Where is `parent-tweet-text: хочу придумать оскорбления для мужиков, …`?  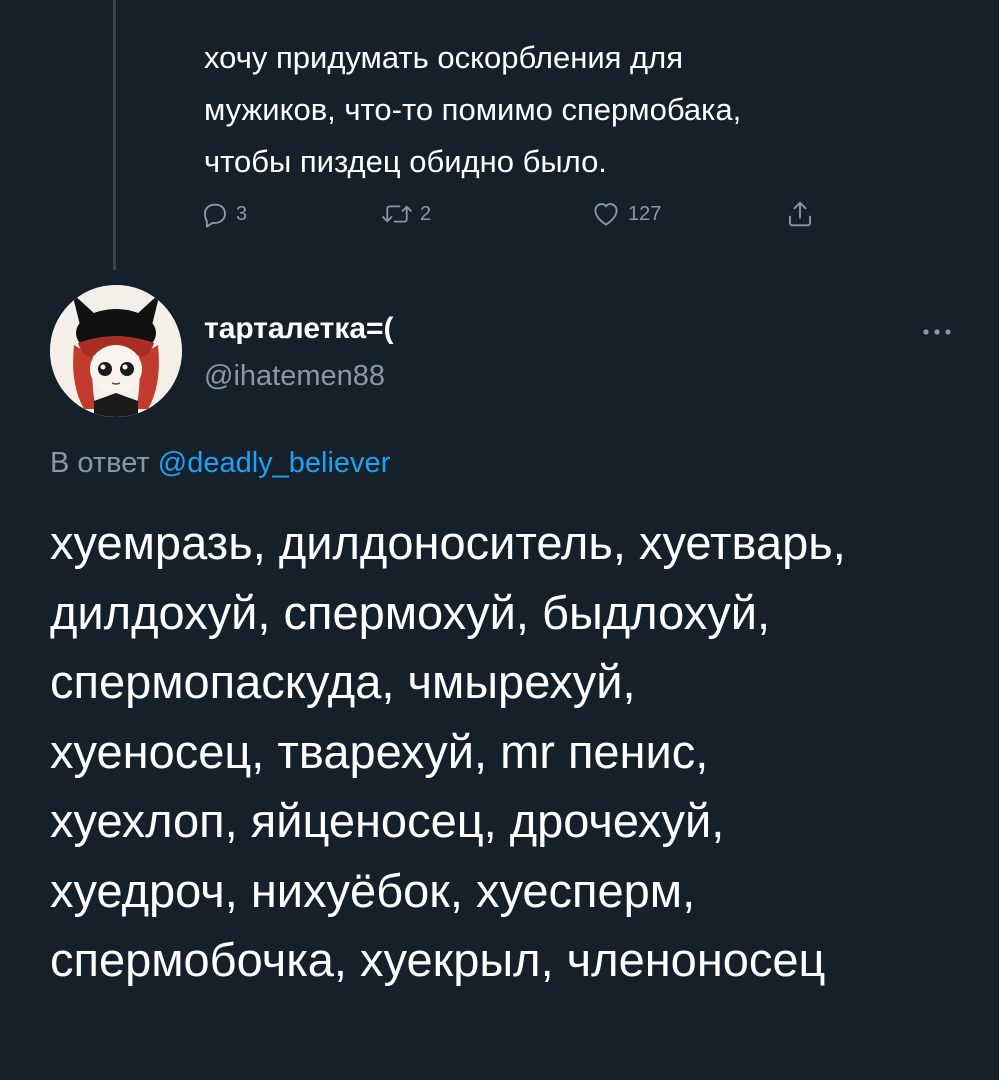 parent-tweet-text: хочу придумать оскорбления для мужиков, … is located at coordinates (564, 110).